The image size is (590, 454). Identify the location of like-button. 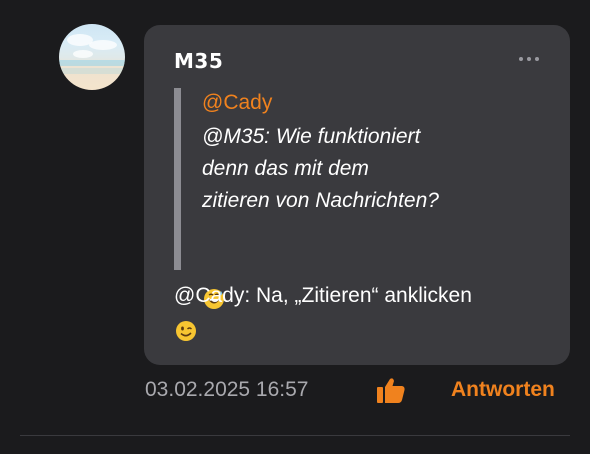
(391, 391).